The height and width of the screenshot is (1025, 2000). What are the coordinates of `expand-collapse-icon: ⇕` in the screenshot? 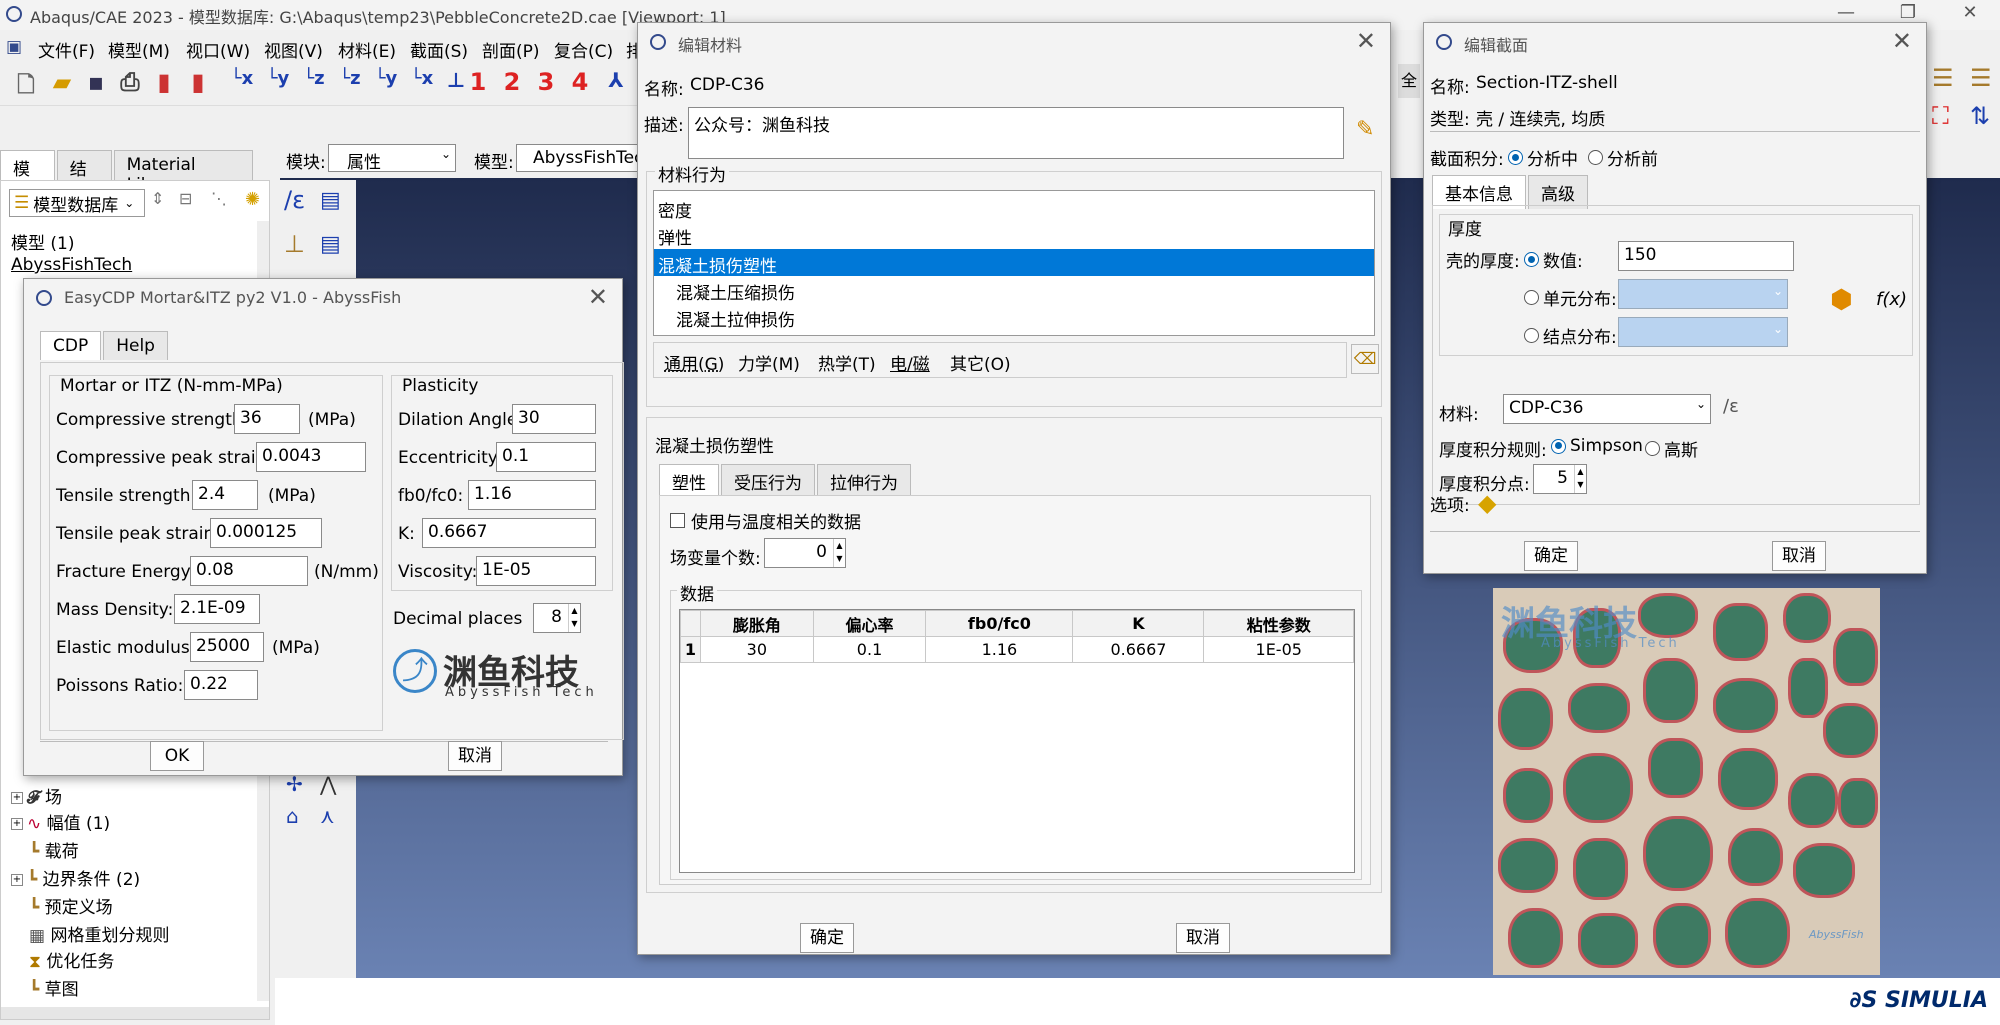 It's located at (157, 198).